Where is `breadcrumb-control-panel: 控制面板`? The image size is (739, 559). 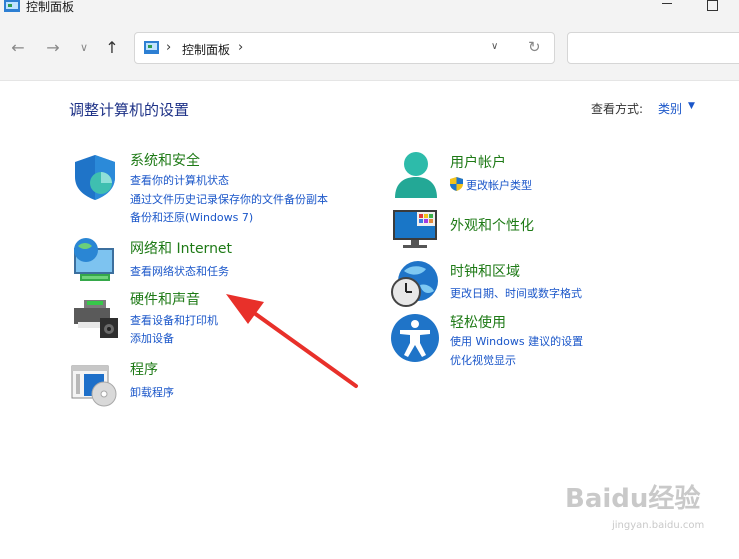 breadcrumb-control-panel: 控制面板 is located at coordinates (206, 49).